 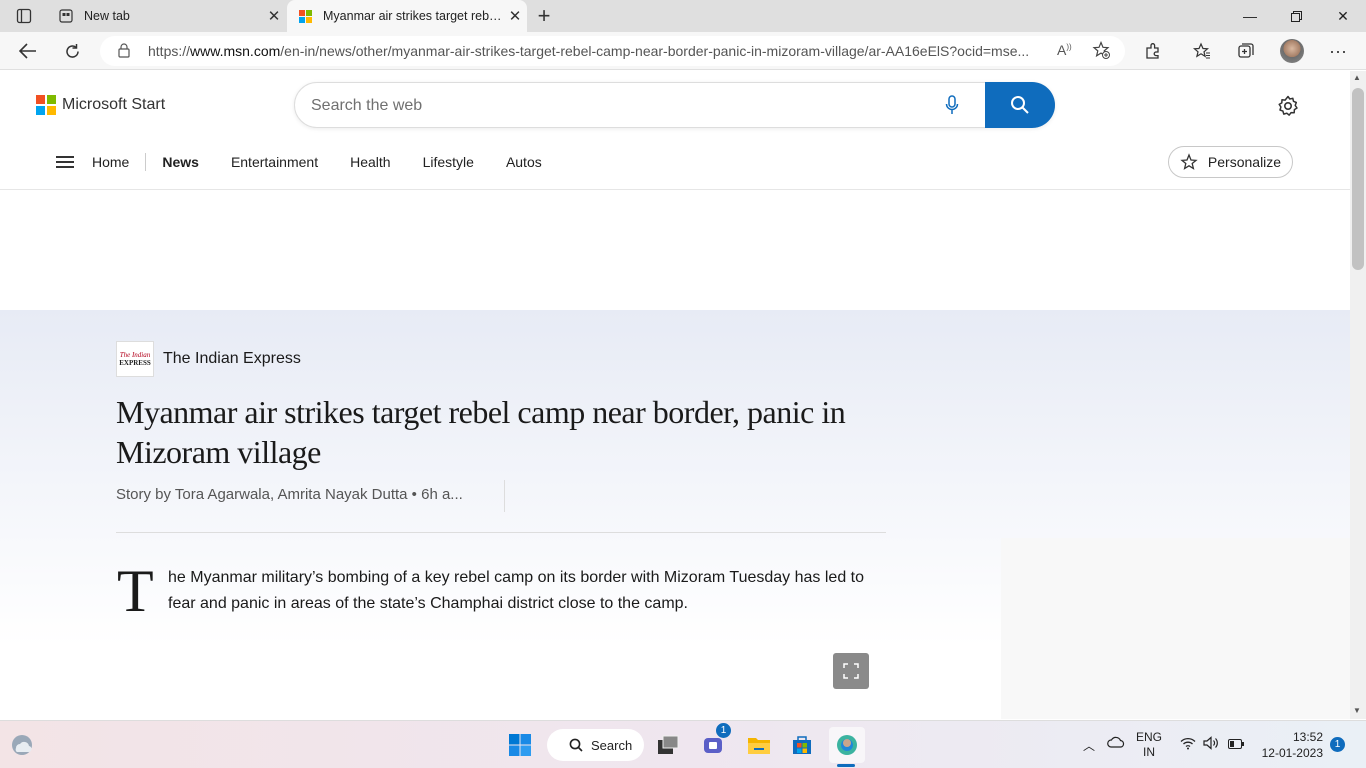 What do you see at coordinates (668, 745) in the screenshot?
I see `task-view-icon` at bounding box center [668, 745].